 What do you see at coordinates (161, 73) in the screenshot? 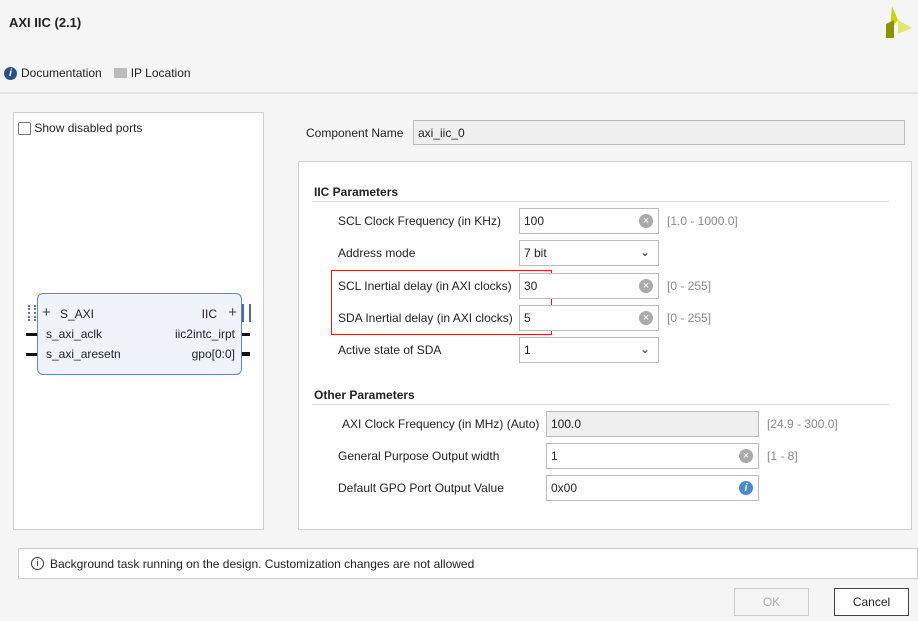
I see `ip-location-link: IP Location` at bounding box center [161, 73].